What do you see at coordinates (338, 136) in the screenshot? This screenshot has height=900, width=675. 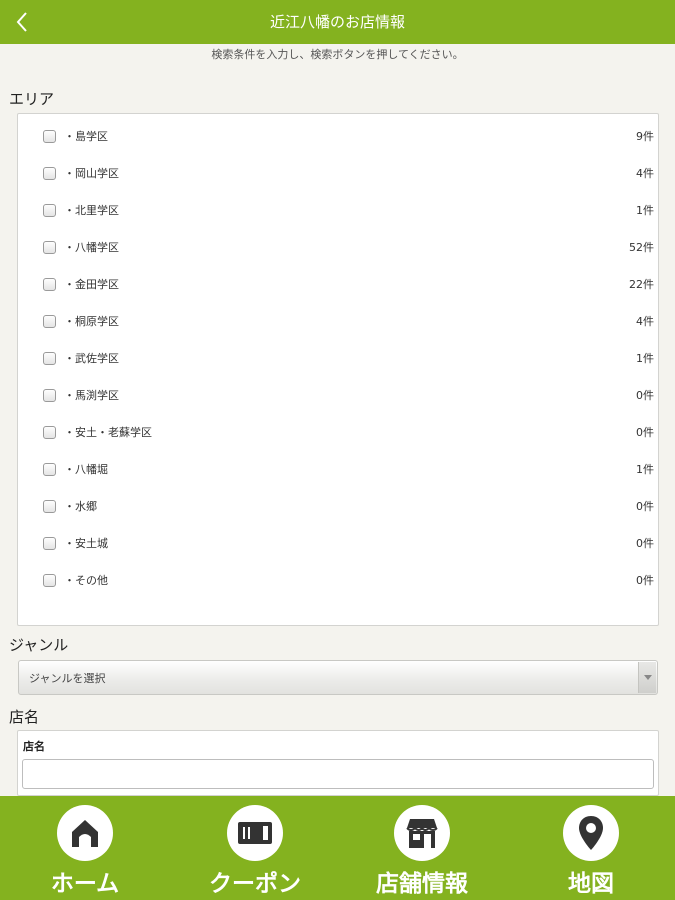 I see `area-option: ・島学区 9件` at bounding box center [338, 136].